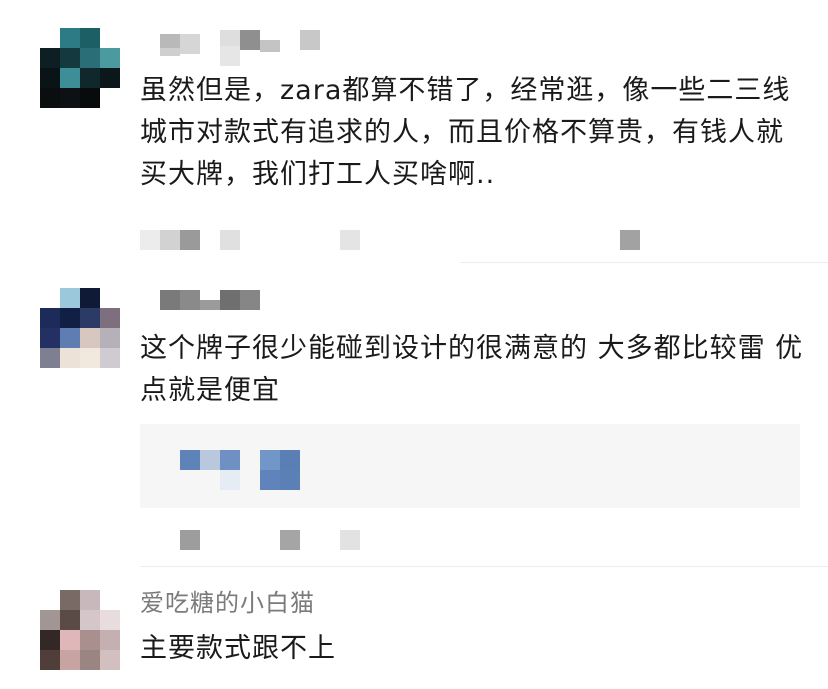 This screenshot has width=828, height=689. What do you see at coordinates (472, 369) in the screenshot?
I see `comment-text-2: 这个牌子很少能碰到设计的很满意的 大多都比较雷 优点就是便宜` at bounding box center [472, 369].